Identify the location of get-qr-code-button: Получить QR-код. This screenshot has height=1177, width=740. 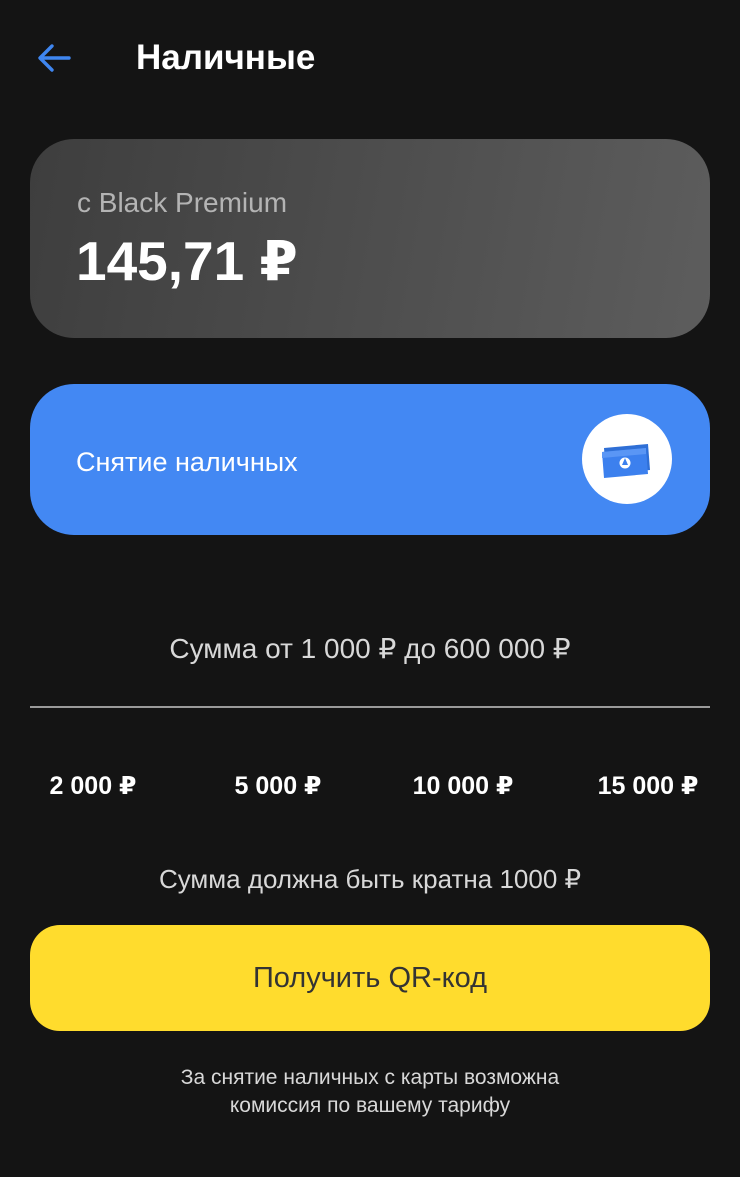
(370, 978).